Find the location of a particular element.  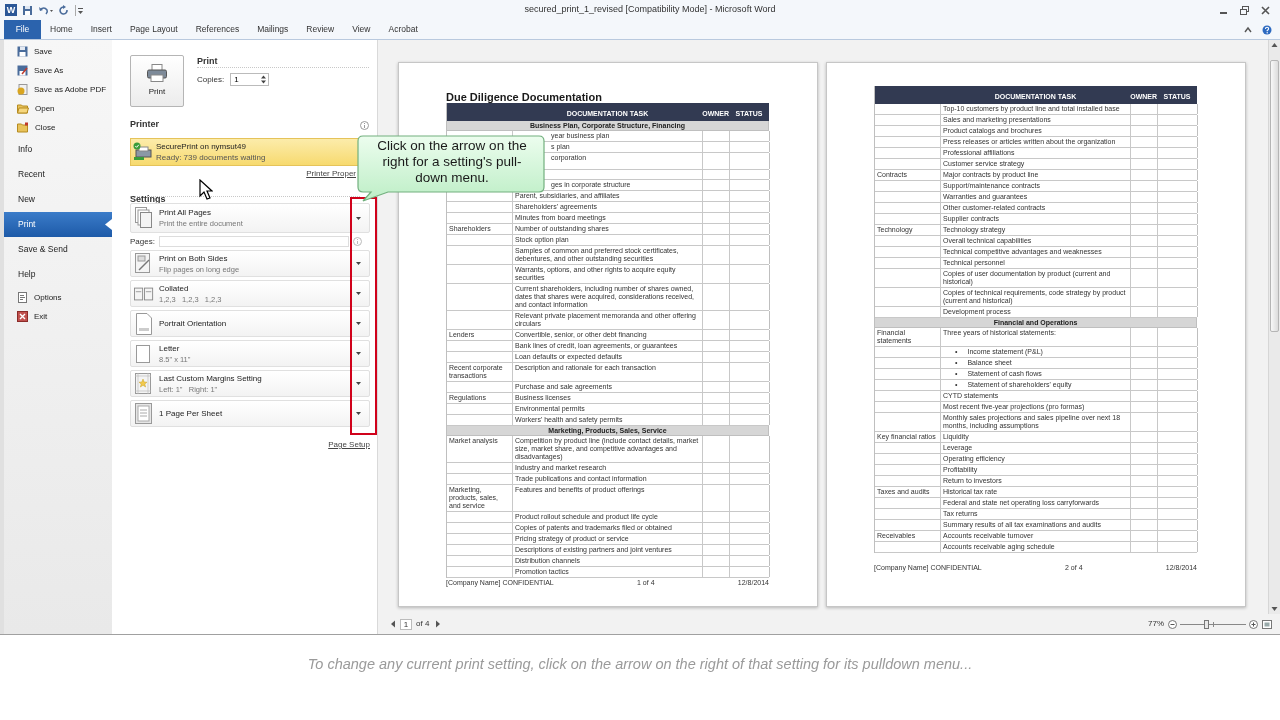

close-icon is located at coordinates (1265, 10).